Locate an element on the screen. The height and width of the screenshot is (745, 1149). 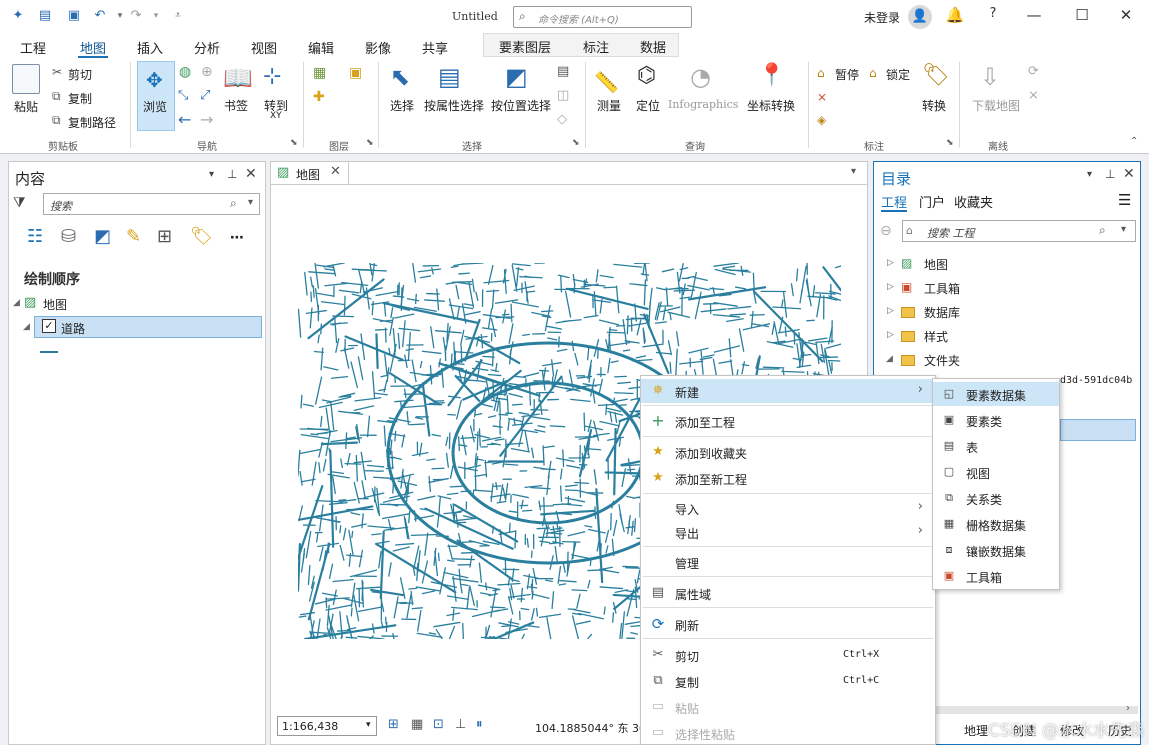
list-by-source-icon: ⛁ is located at coordinates (68, 236).